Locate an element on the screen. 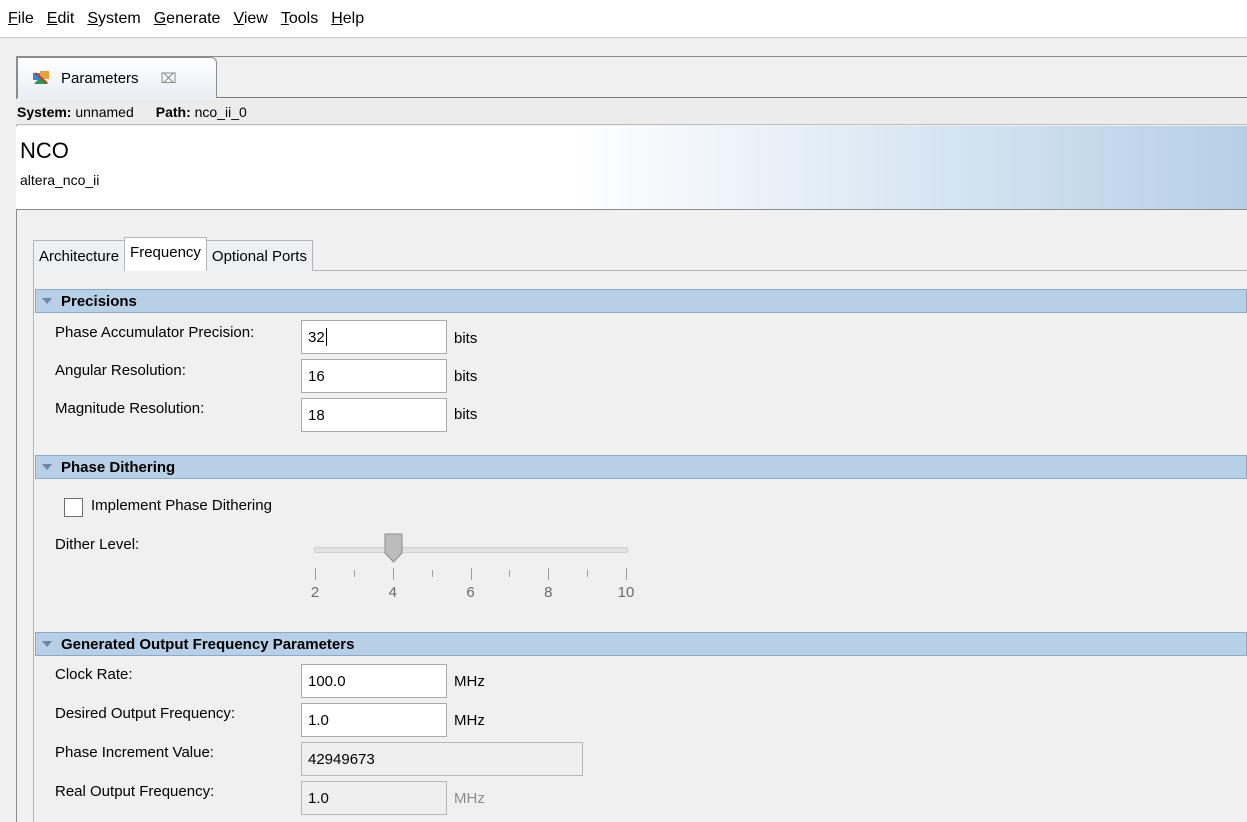  angular-resolution-label: Angular Resolution: is located at coordinates (120, 370).